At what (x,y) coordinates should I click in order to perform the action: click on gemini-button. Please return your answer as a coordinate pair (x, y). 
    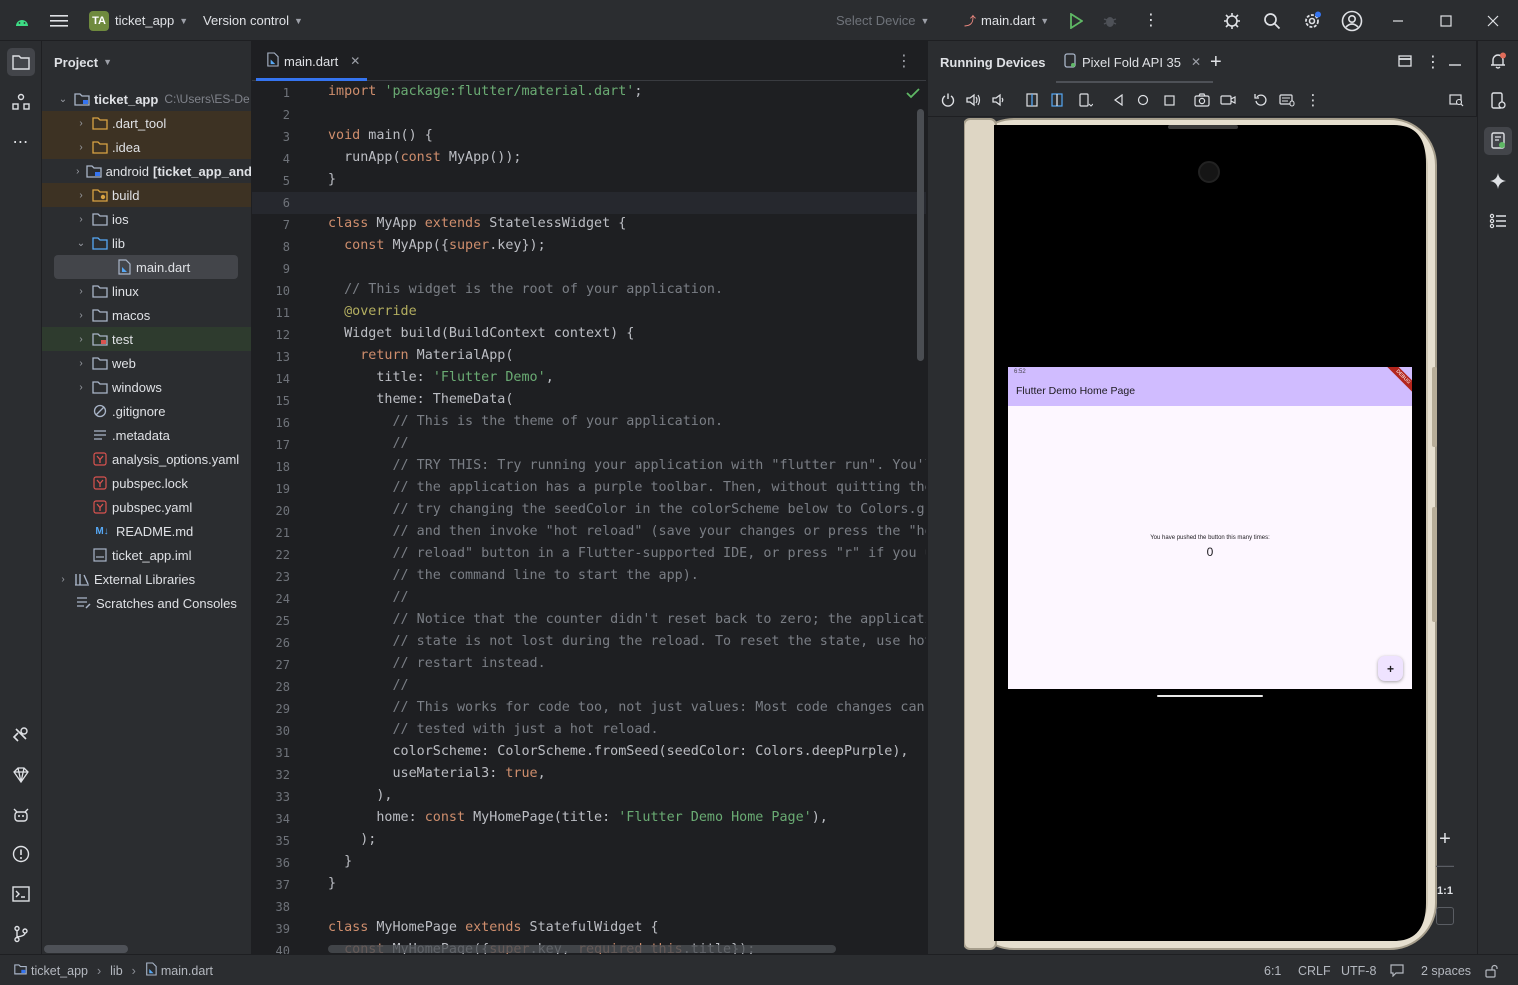
    Looking at the image, I should click on (1498, 181).